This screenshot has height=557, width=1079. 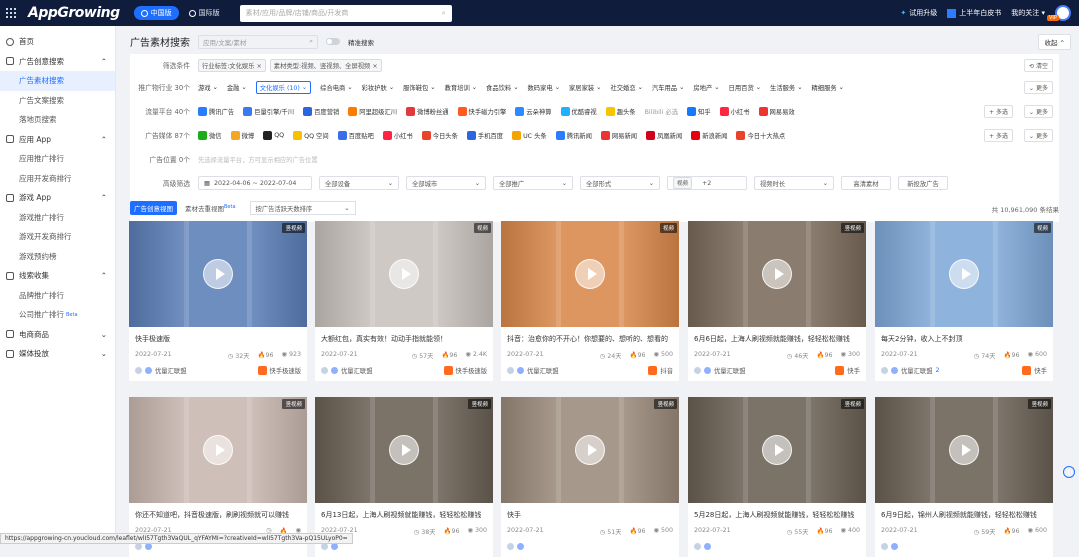 What do you see at coordinates (57, 120) in the screenshot?
I see `sidebar-item-landing-search: 落地页搜索` at bounding box center [57, 120].